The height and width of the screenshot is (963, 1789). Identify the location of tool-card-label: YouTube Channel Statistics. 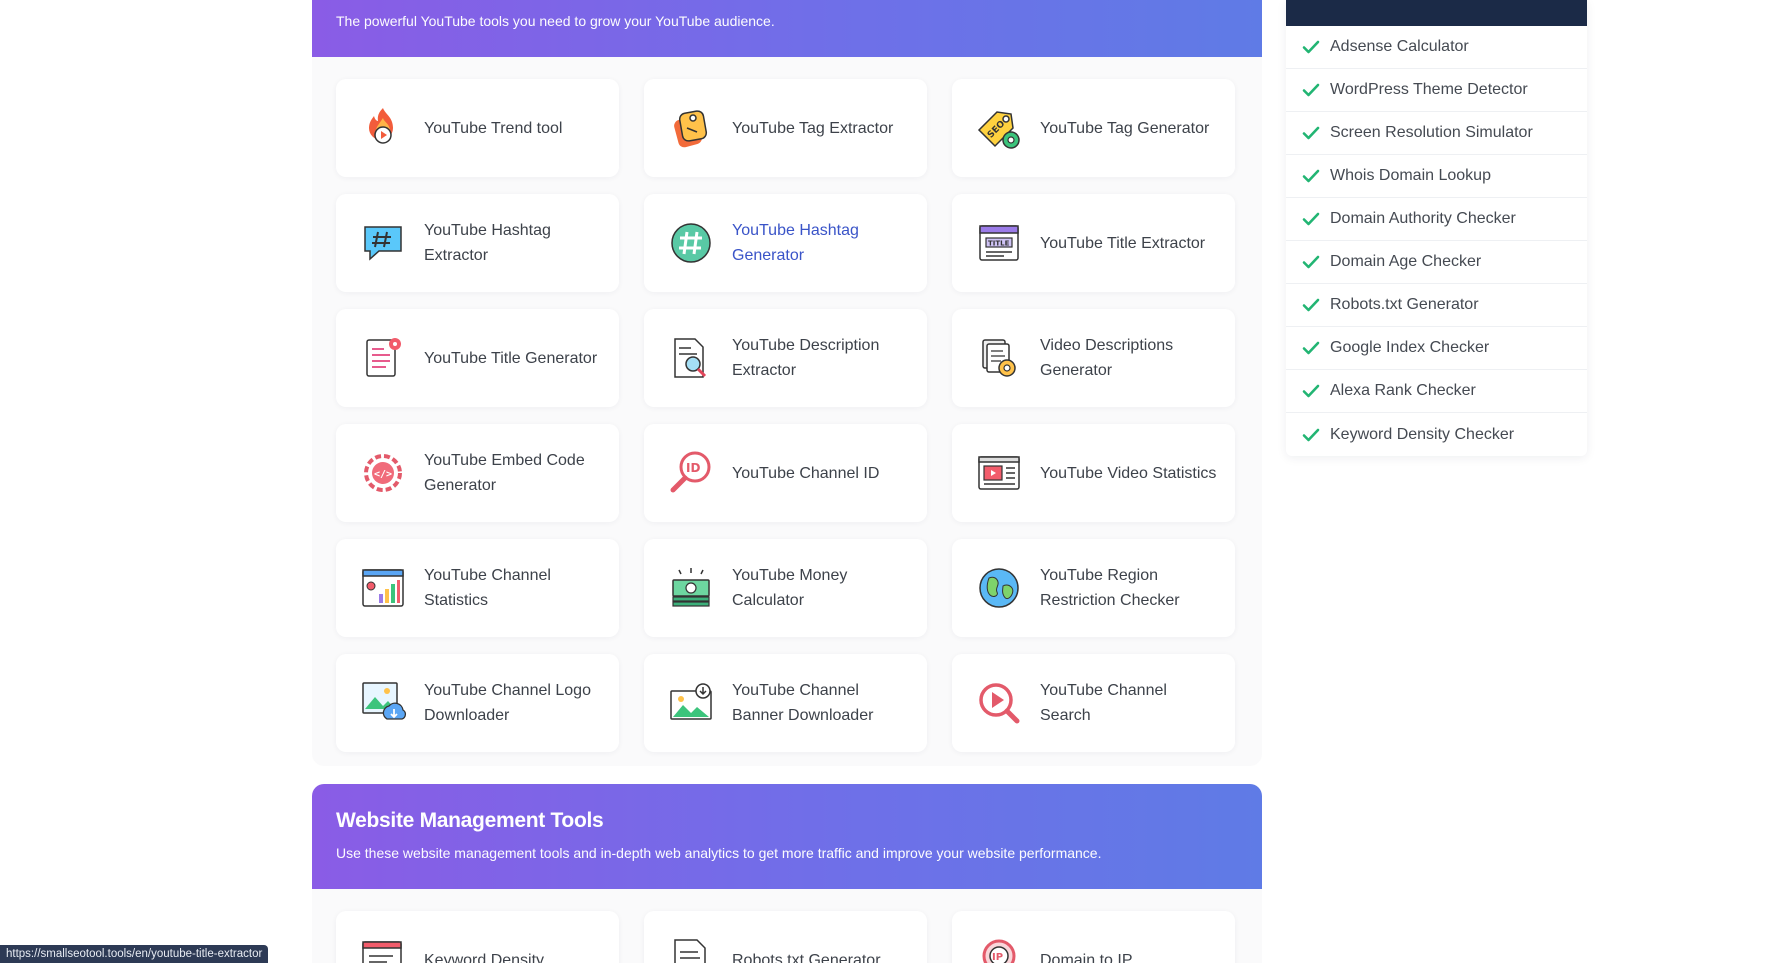
(487, 588).